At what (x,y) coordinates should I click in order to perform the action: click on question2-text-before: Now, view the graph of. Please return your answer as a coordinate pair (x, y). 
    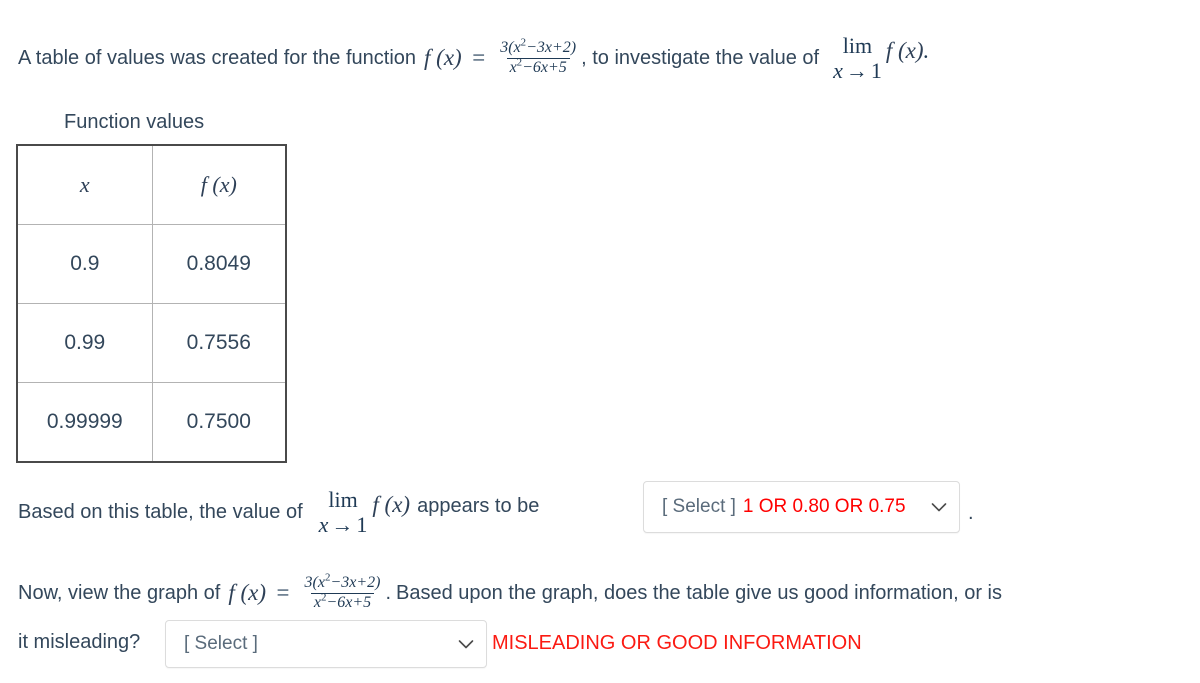
    Looking at the image, I should click on (119, 593).